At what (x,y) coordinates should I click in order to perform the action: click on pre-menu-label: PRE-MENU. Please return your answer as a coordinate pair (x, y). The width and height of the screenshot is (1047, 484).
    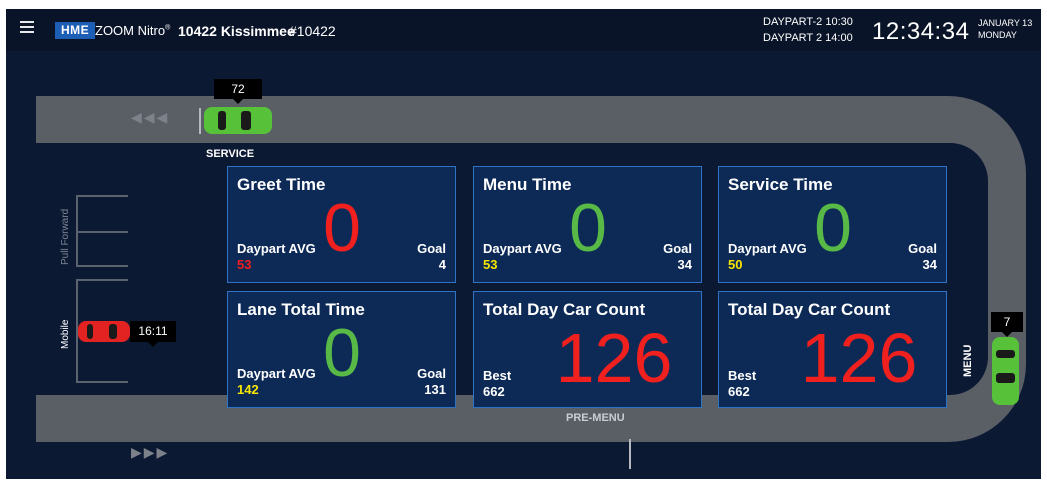
    Looking at the image, I should click on (595, 418).